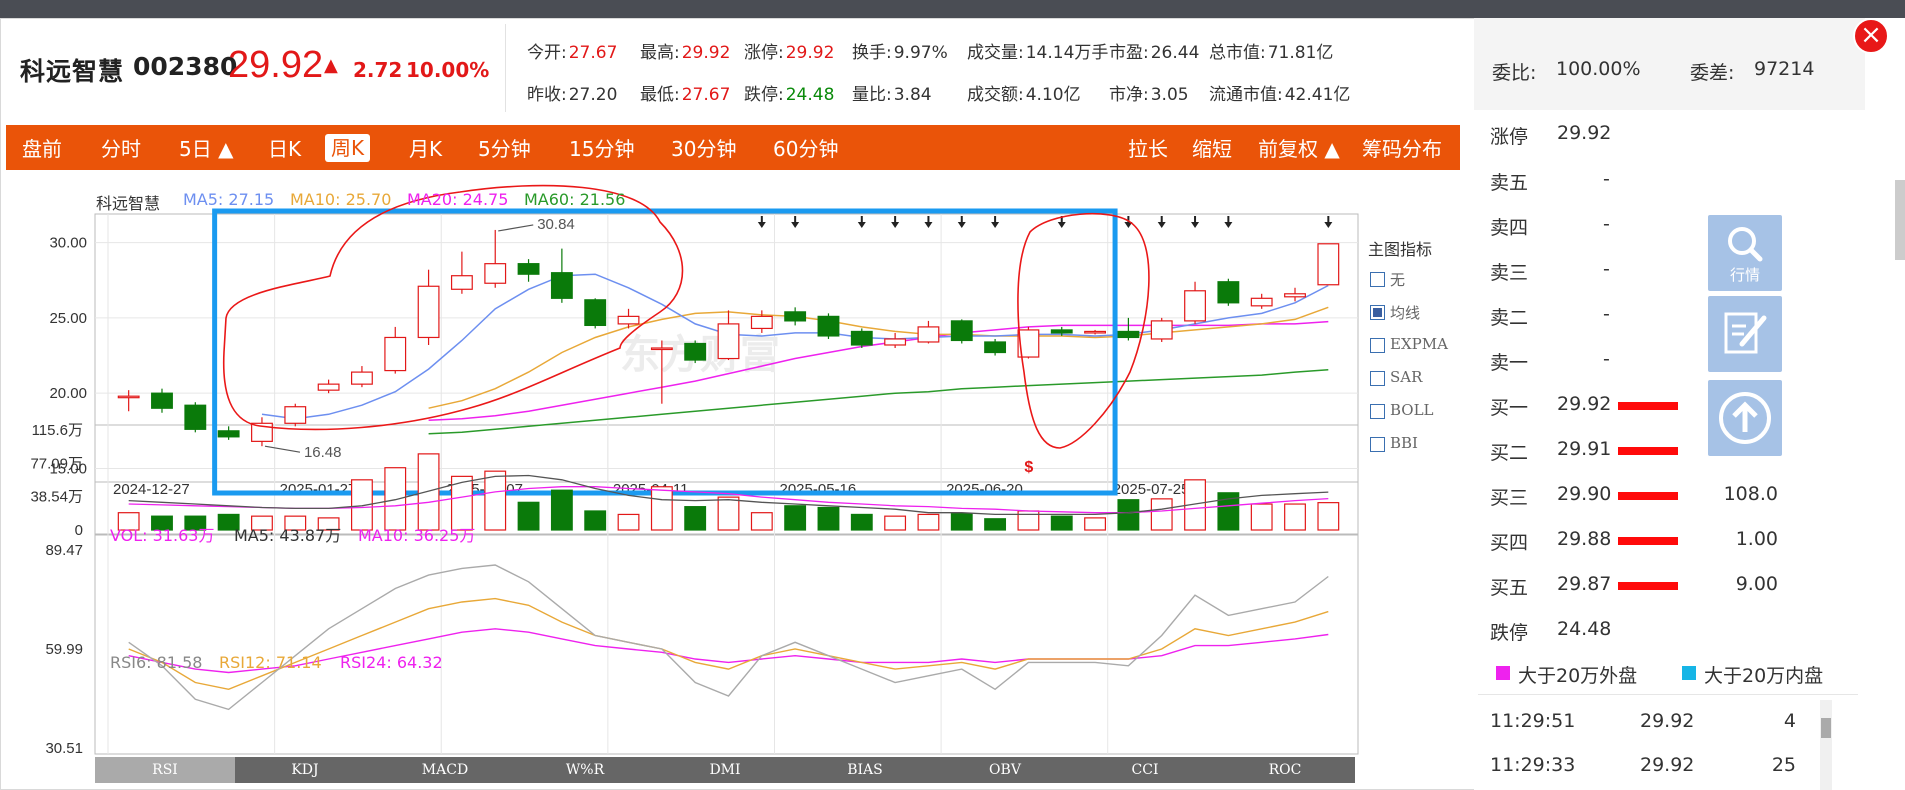 This screenshot has height=790, width=1905. What do you see at coordinates (1212, 149) in the screenshot?
I see `tab-right-1: 缩短` at bounding box center [1212, 149].